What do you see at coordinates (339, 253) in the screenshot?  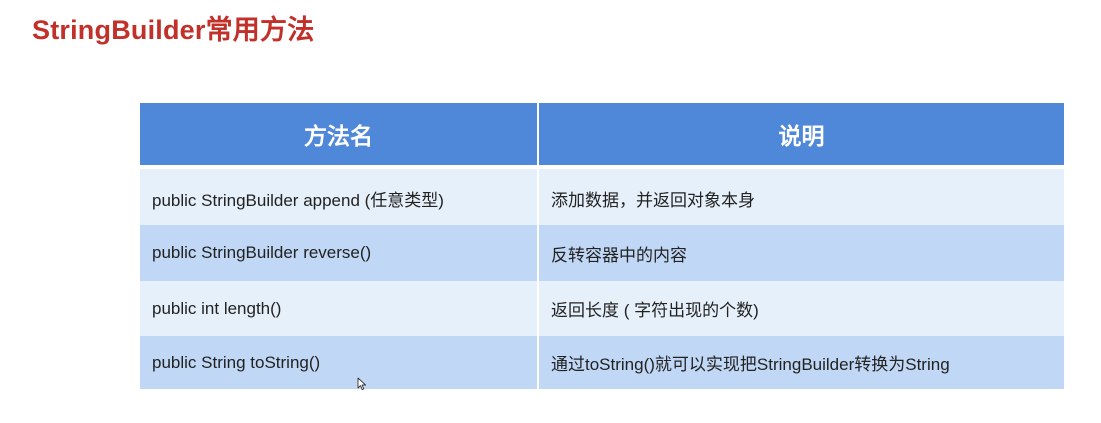 I see `method-cell: public StringBuilder reverse()` at bounding box center [339, 253].